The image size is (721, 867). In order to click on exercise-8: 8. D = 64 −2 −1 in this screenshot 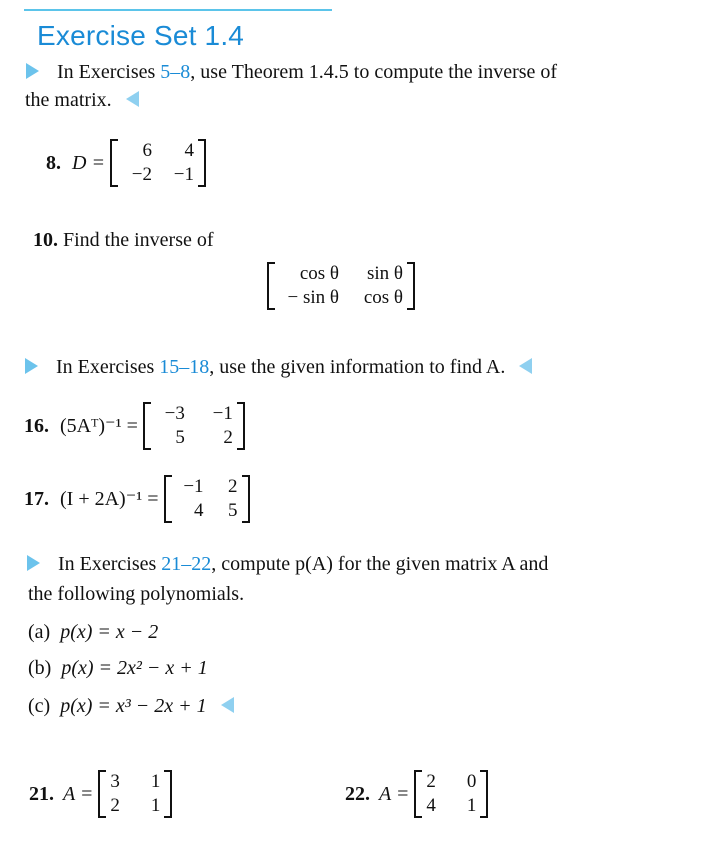, I will do `click(126, 163)`.